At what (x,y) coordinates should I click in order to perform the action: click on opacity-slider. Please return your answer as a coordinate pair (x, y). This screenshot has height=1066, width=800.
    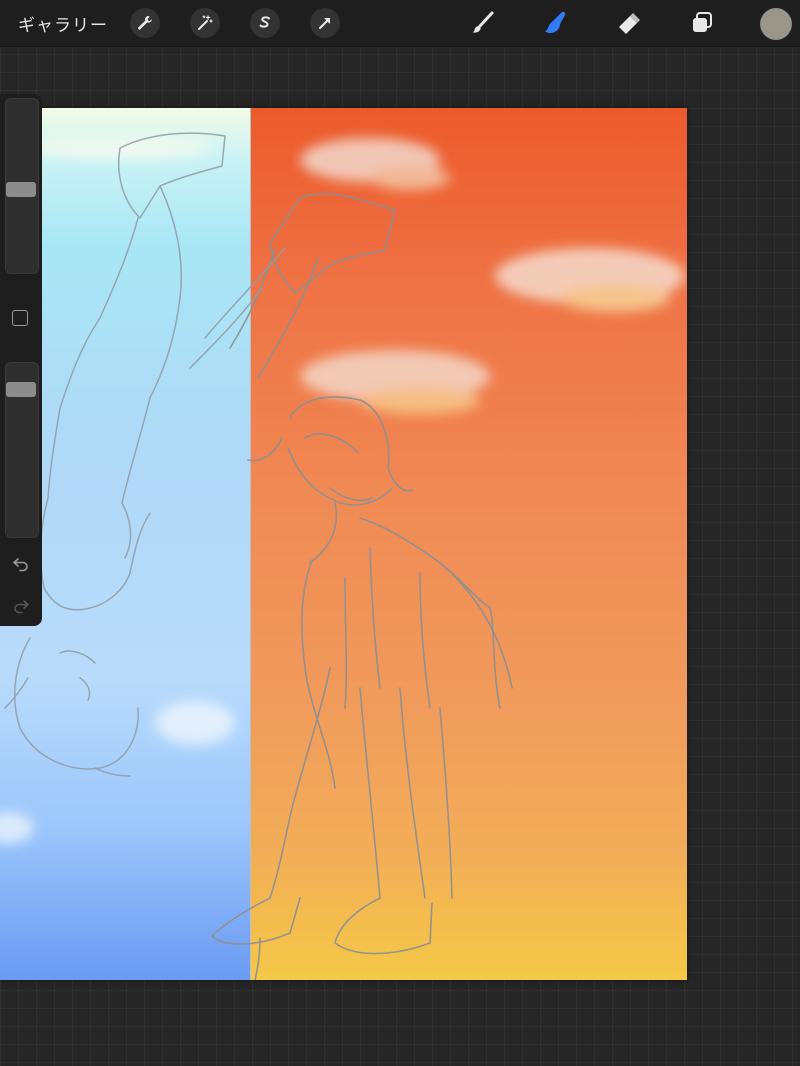
    Looking at the image, I should click on (22, 450).